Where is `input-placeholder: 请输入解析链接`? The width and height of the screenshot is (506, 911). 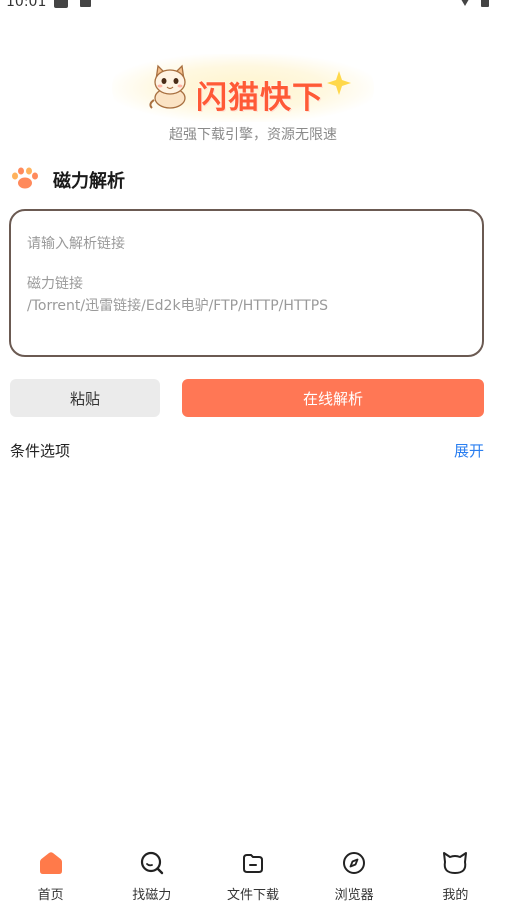 input-placeholder: 请输入解析链接 is located at coordinates (76, 244).